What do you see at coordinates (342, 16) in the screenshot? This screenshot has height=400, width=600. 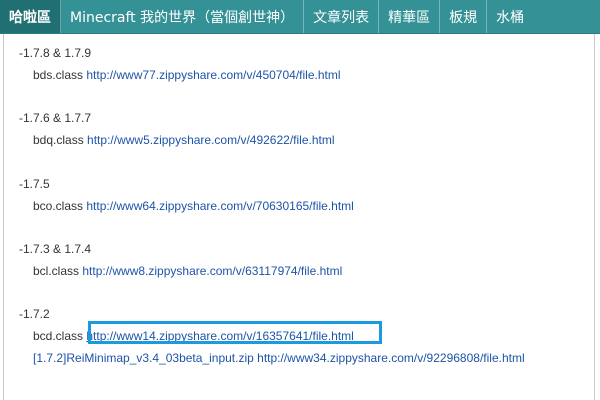 I see `nav-tab-article-list: 文章列表` at bounding box center [342, 16].